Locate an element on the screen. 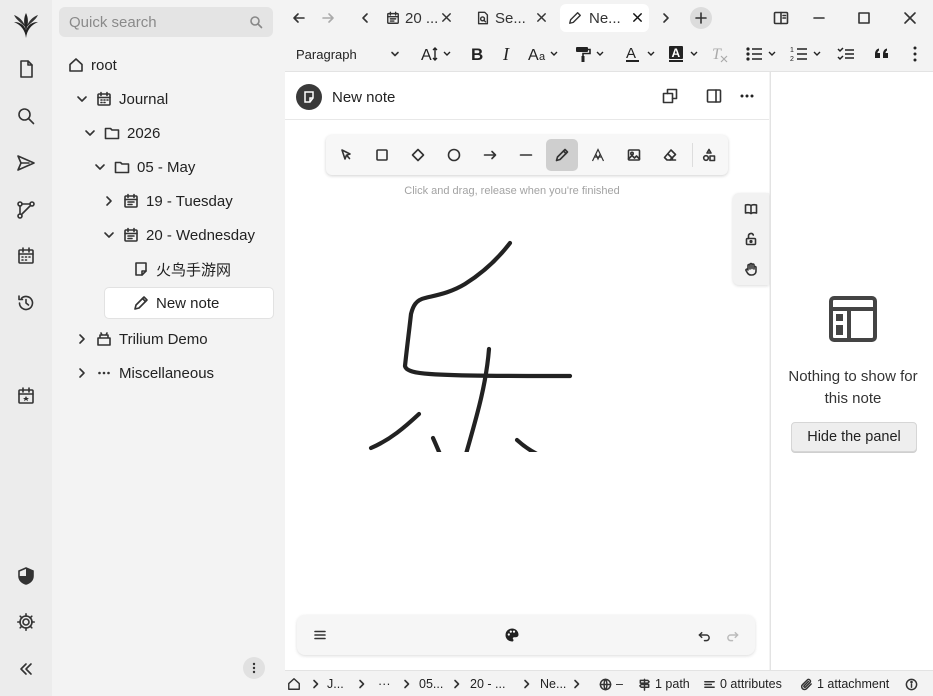 The width and height of the screenshot is (933, 696). tool-selection is located at coordinates (346, 155).